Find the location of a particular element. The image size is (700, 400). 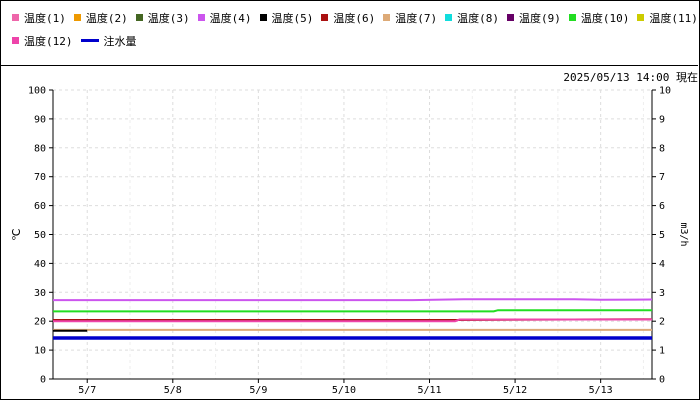

y-tick-label-left: 80 is located at coordinates (40, 148).